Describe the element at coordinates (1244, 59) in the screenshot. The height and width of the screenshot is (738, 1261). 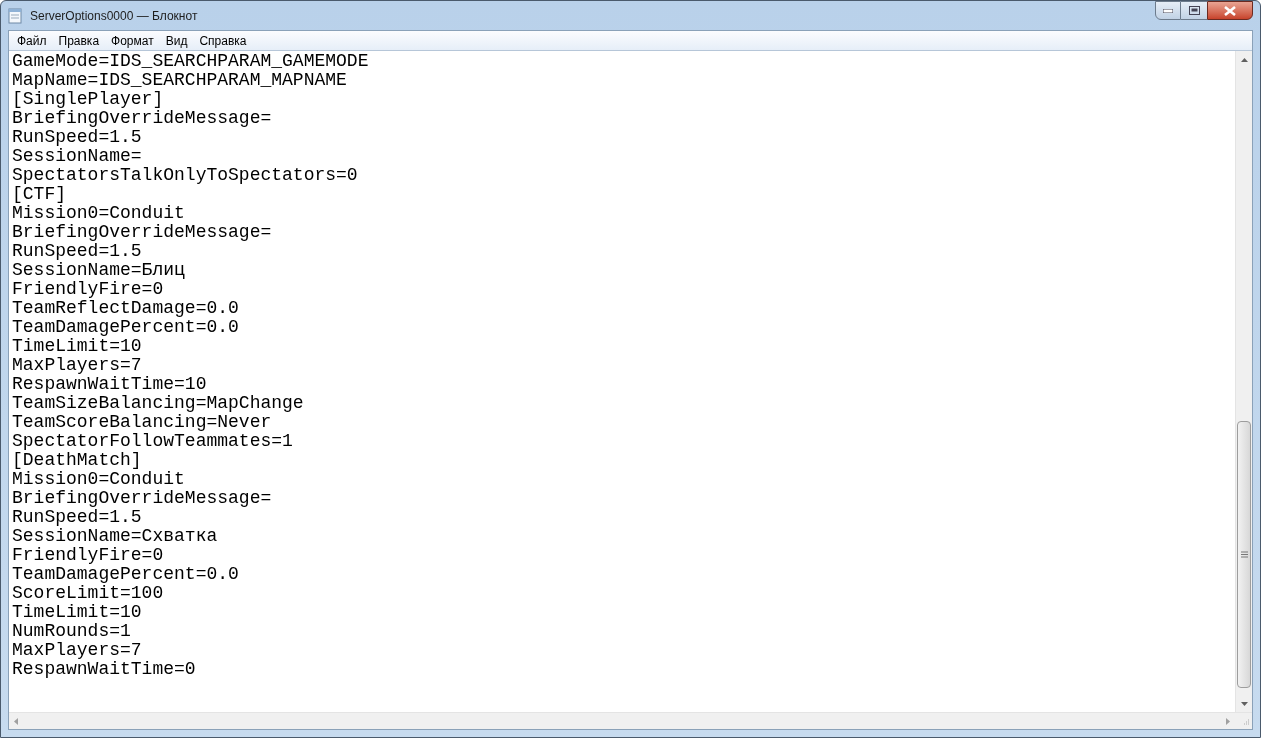
I see `up-arrow-icon` at that location.